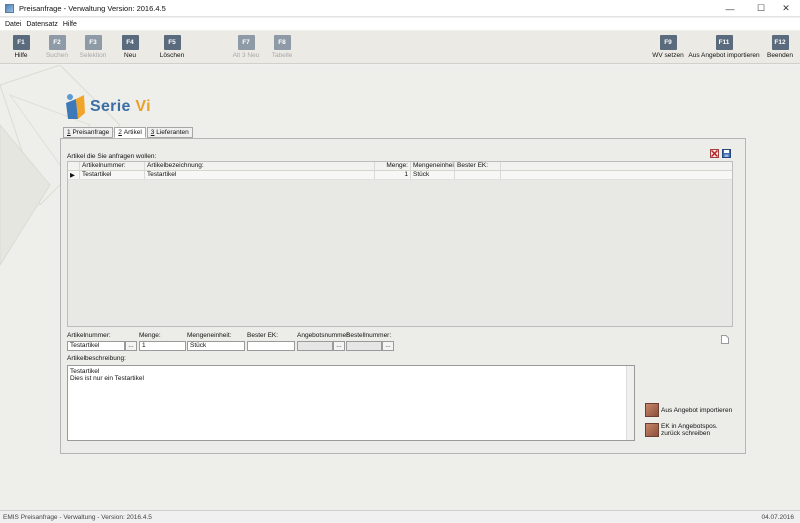 This screenshot has height=523, width=800. I want to click on f12-beenden-button: F12 Beenden, so click(775, 47).